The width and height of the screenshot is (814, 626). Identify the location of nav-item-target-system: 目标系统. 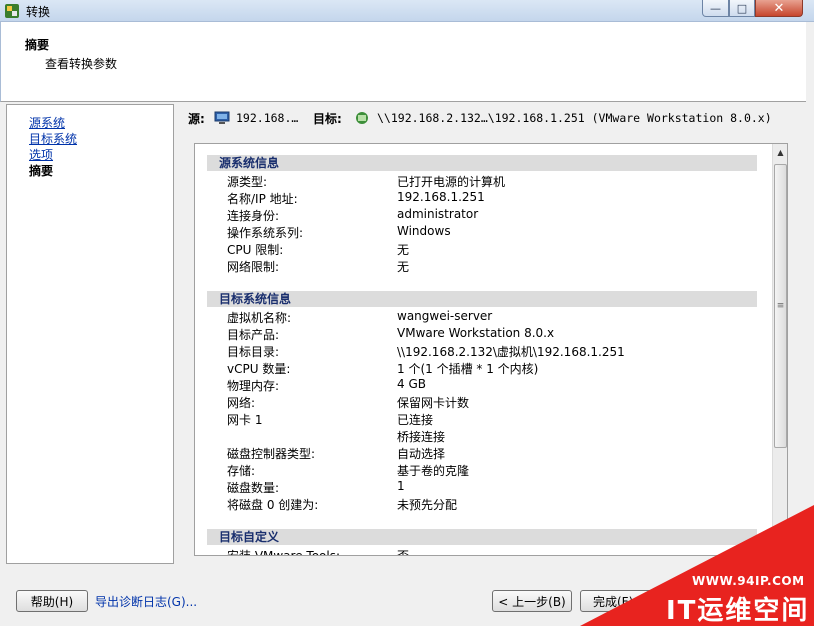
(53, 138).